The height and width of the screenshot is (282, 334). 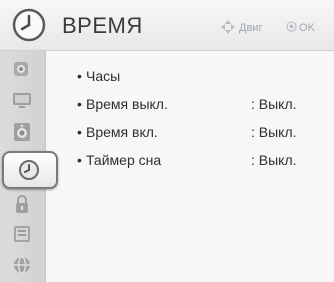 I want to click on sidebar-item-options, so click(x=22, y=234).